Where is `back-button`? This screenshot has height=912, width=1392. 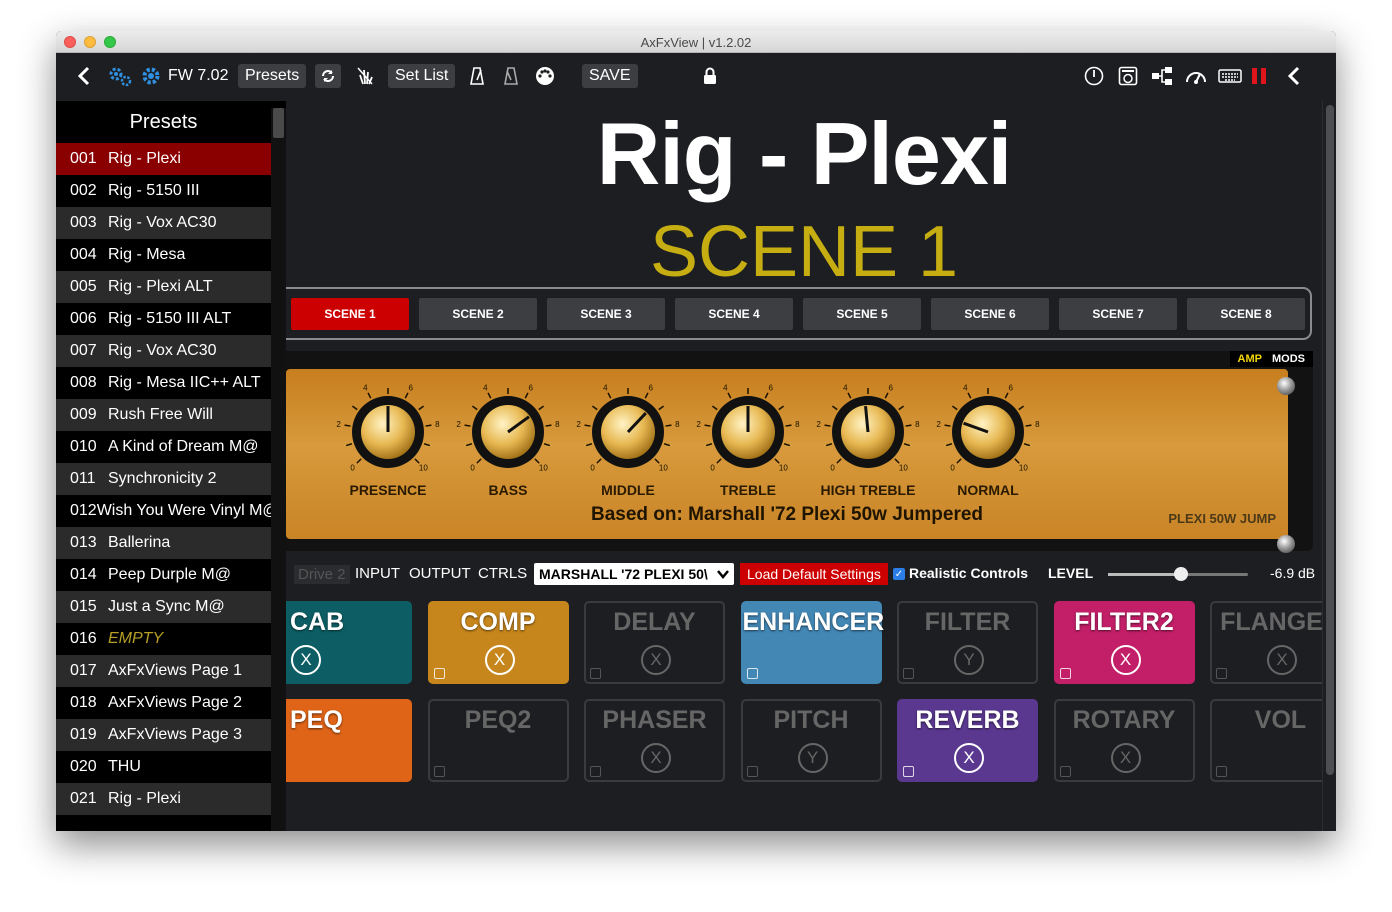 back-button is located at coordinates (84, 76).